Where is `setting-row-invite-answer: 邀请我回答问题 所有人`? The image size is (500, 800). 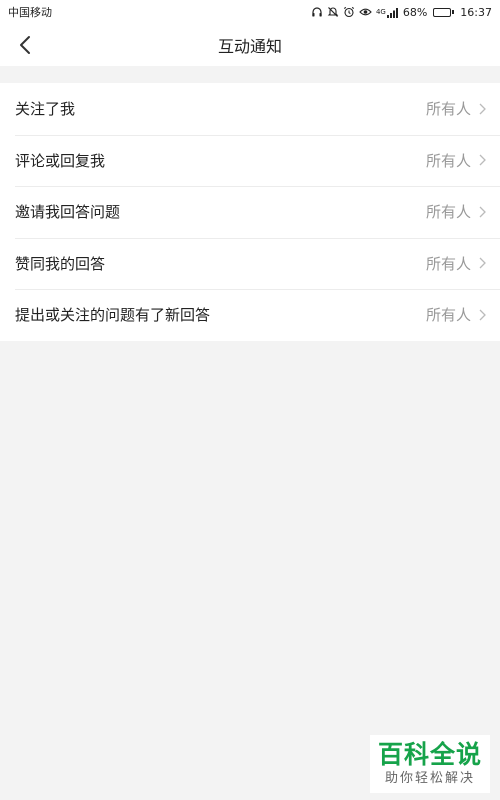 setting-row-invite-answer: 邀请我回答问题 所有人 is located at coordinates (250, 212).